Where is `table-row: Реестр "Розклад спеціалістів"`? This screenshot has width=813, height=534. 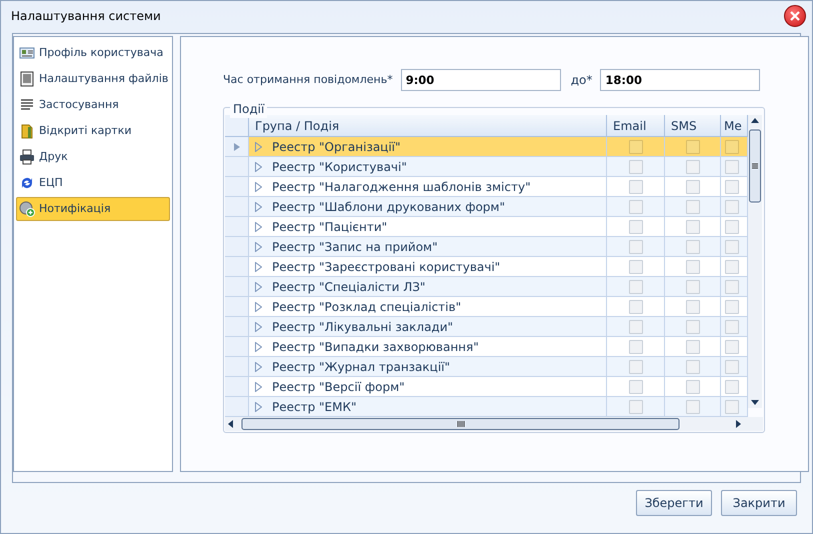 table-row: Реестр "Розклад спеціалістів" is located at coordinates (486, 307).